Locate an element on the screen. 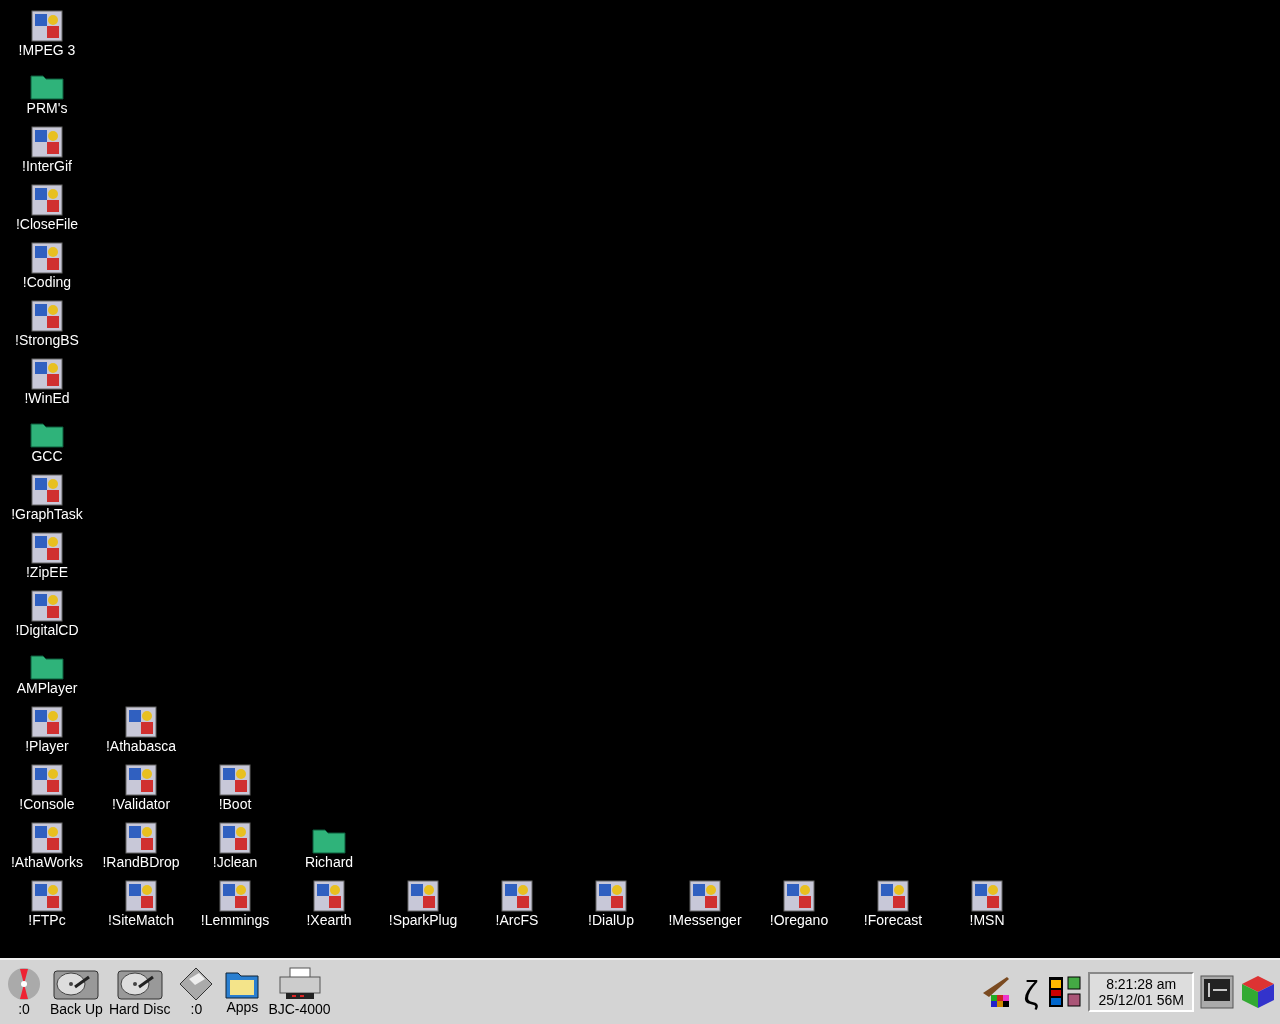 The image size is (1280, 1024). icon-label: !MSN is located at coordinates (987, 920).